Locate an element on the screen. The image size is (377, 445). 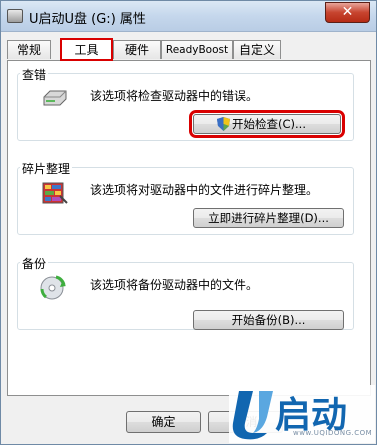
title-bar: U启动U盘 (G:) 属性 ✕ is located at coordinates (188, 16).